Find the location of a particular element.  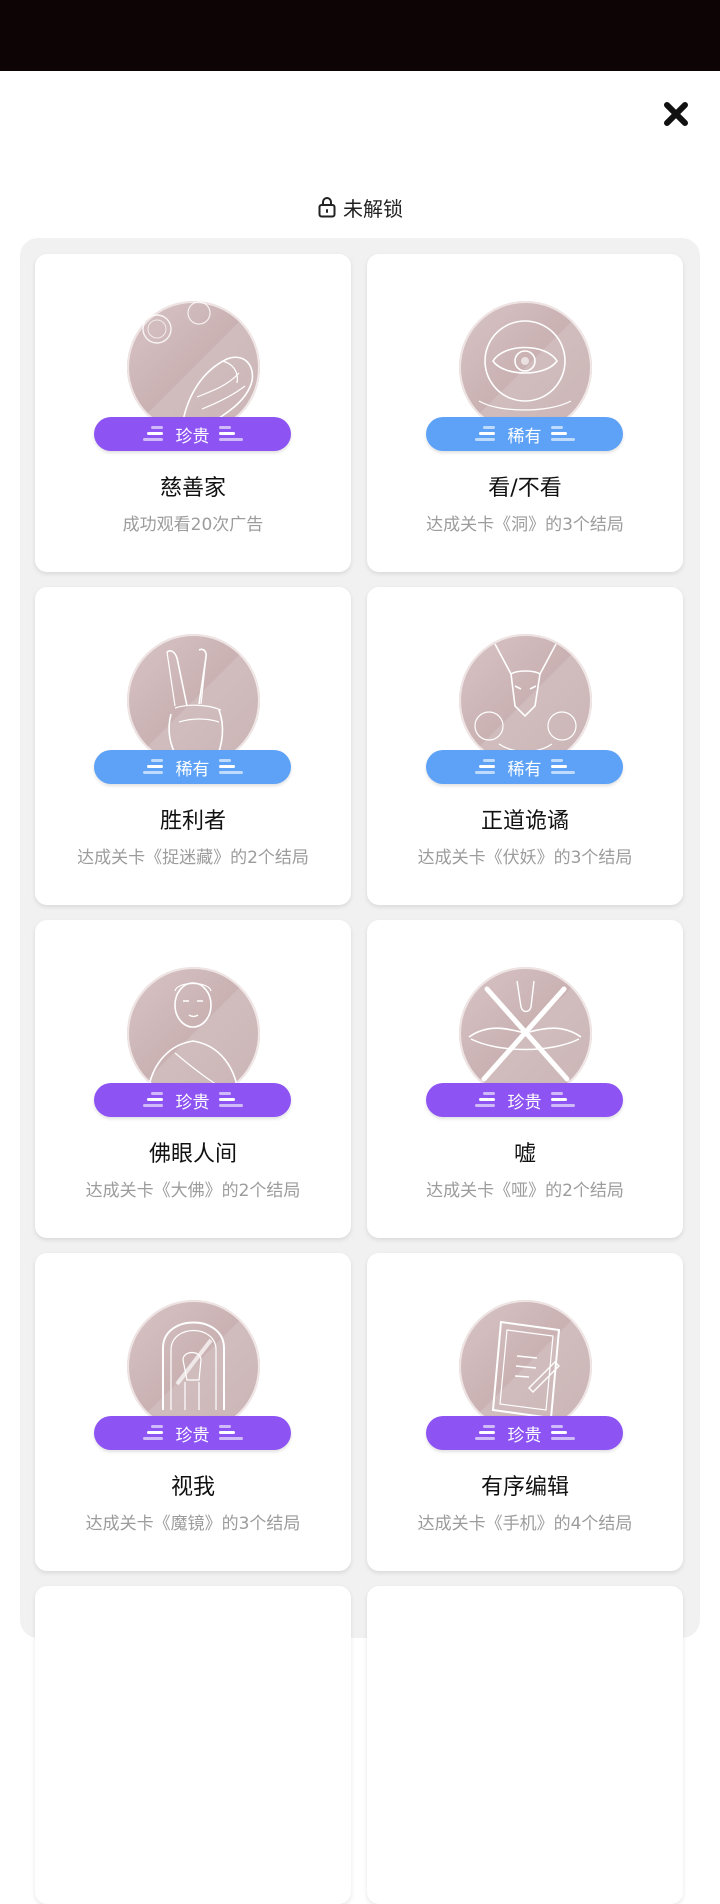

achievement-card: 稀有 胜利者 达成关卡《捉迷藏》的2个结局 is located at coordinates (193, 746).